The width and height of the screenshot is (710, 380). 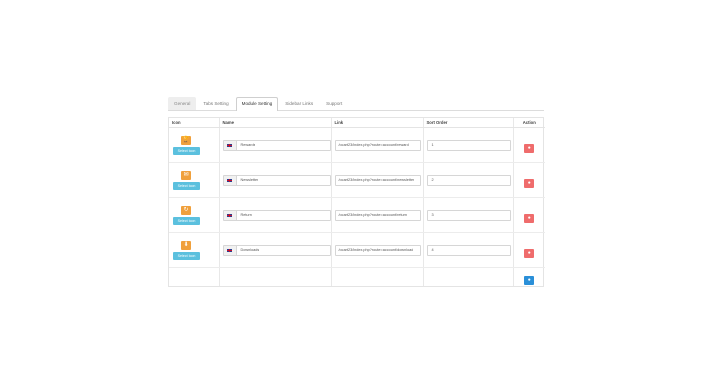 What do you see at coordinates (194, 145) in the screenshot?
I see `icon-cell: 🏆 Select Icon` at bounding box center [194, 145].